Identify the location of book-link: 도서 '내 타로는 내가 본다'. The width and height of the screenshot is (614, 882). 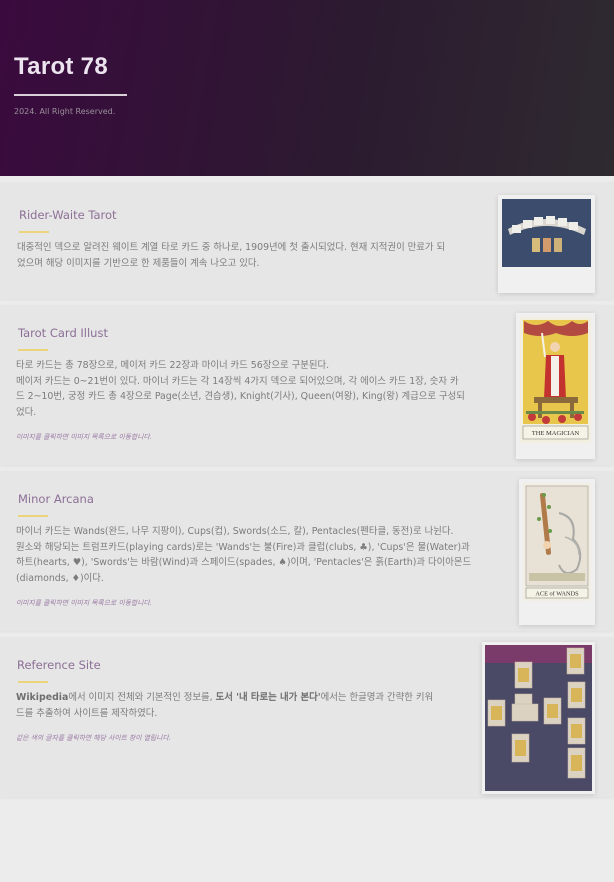
(268, 697).